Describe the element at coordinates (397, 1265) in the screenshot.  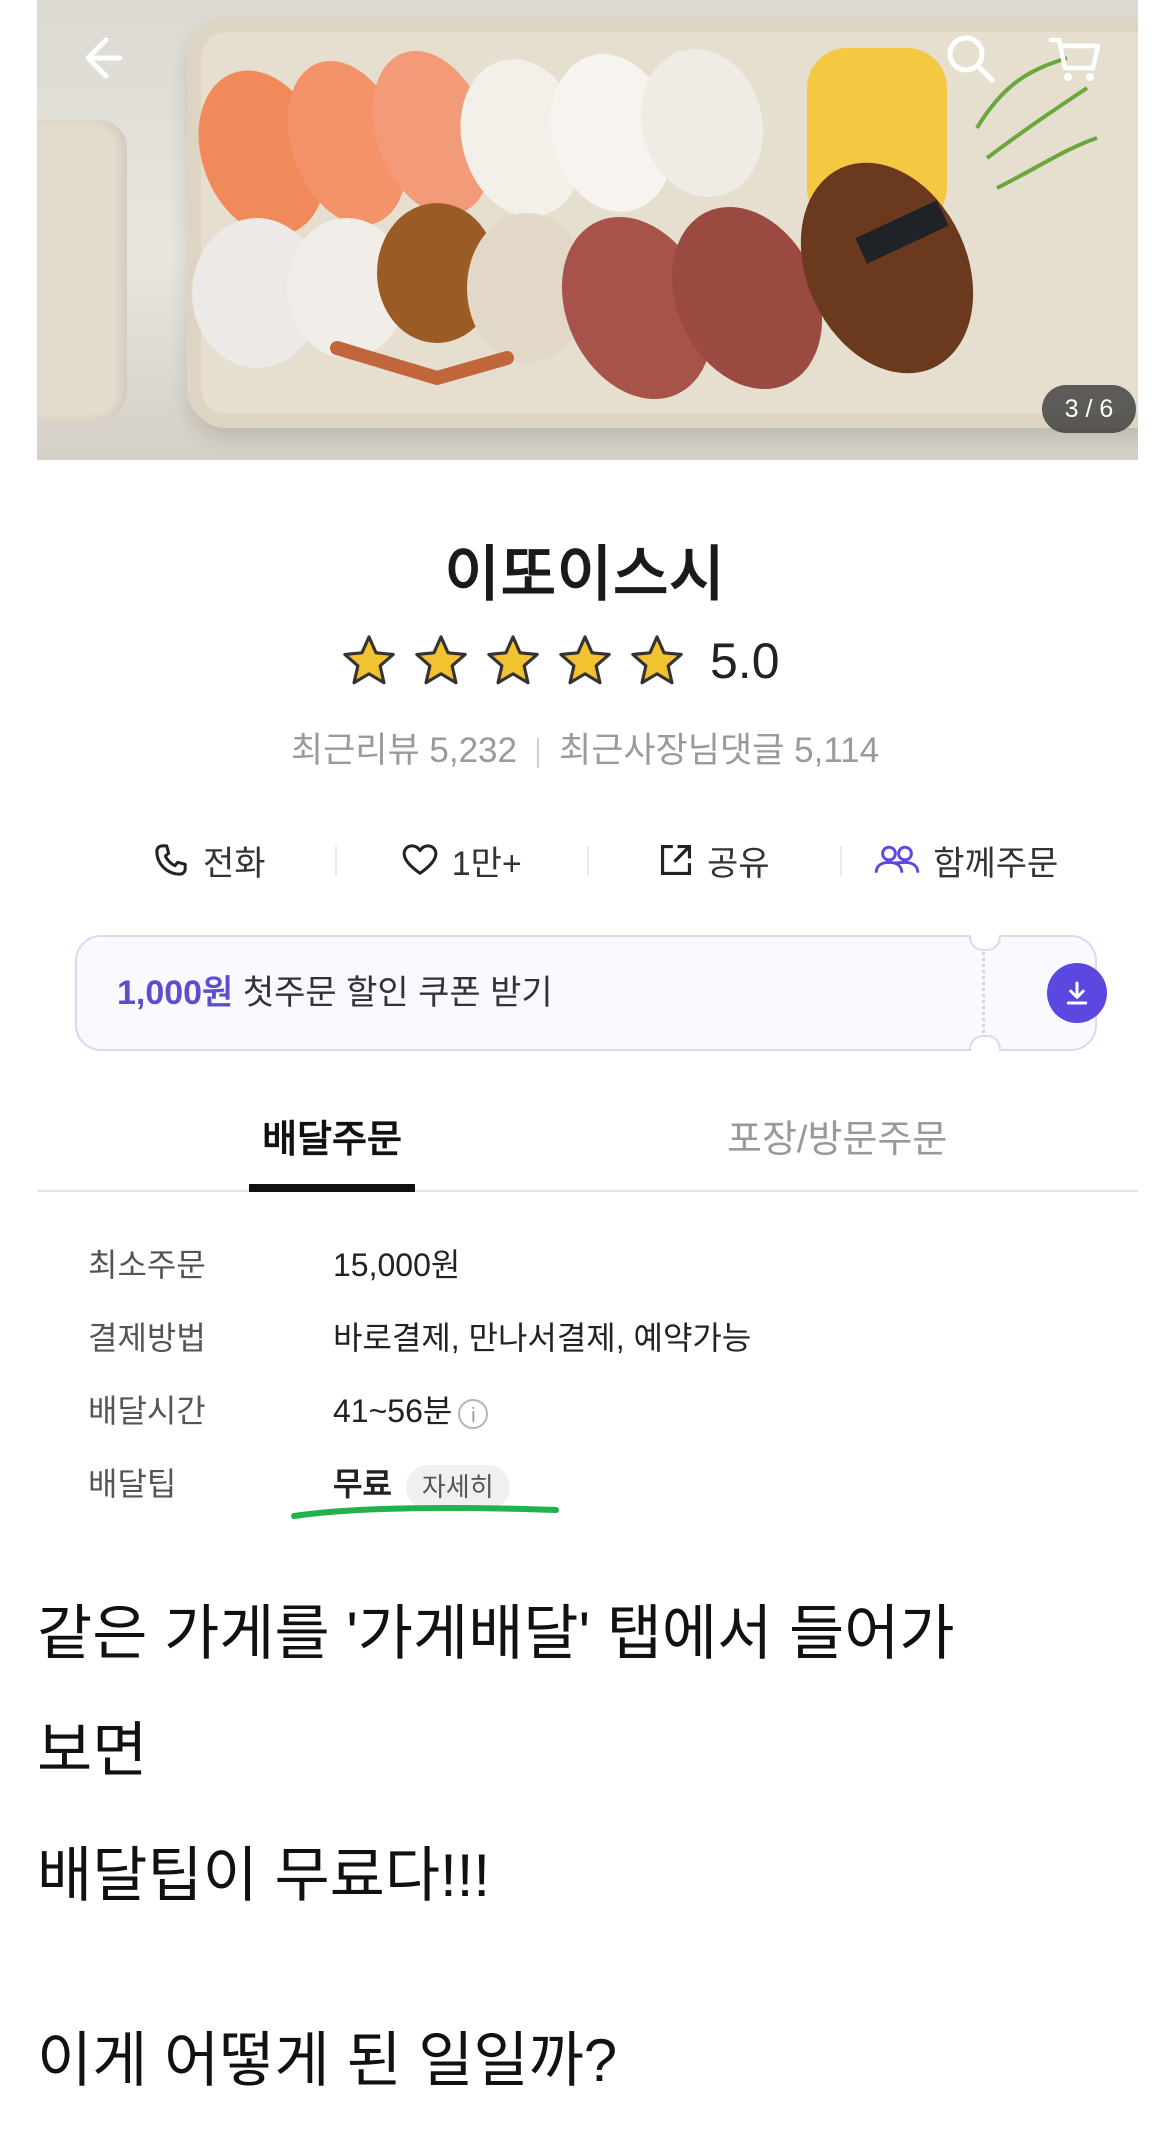
I see `min-order-value: 15,000원` at that location.